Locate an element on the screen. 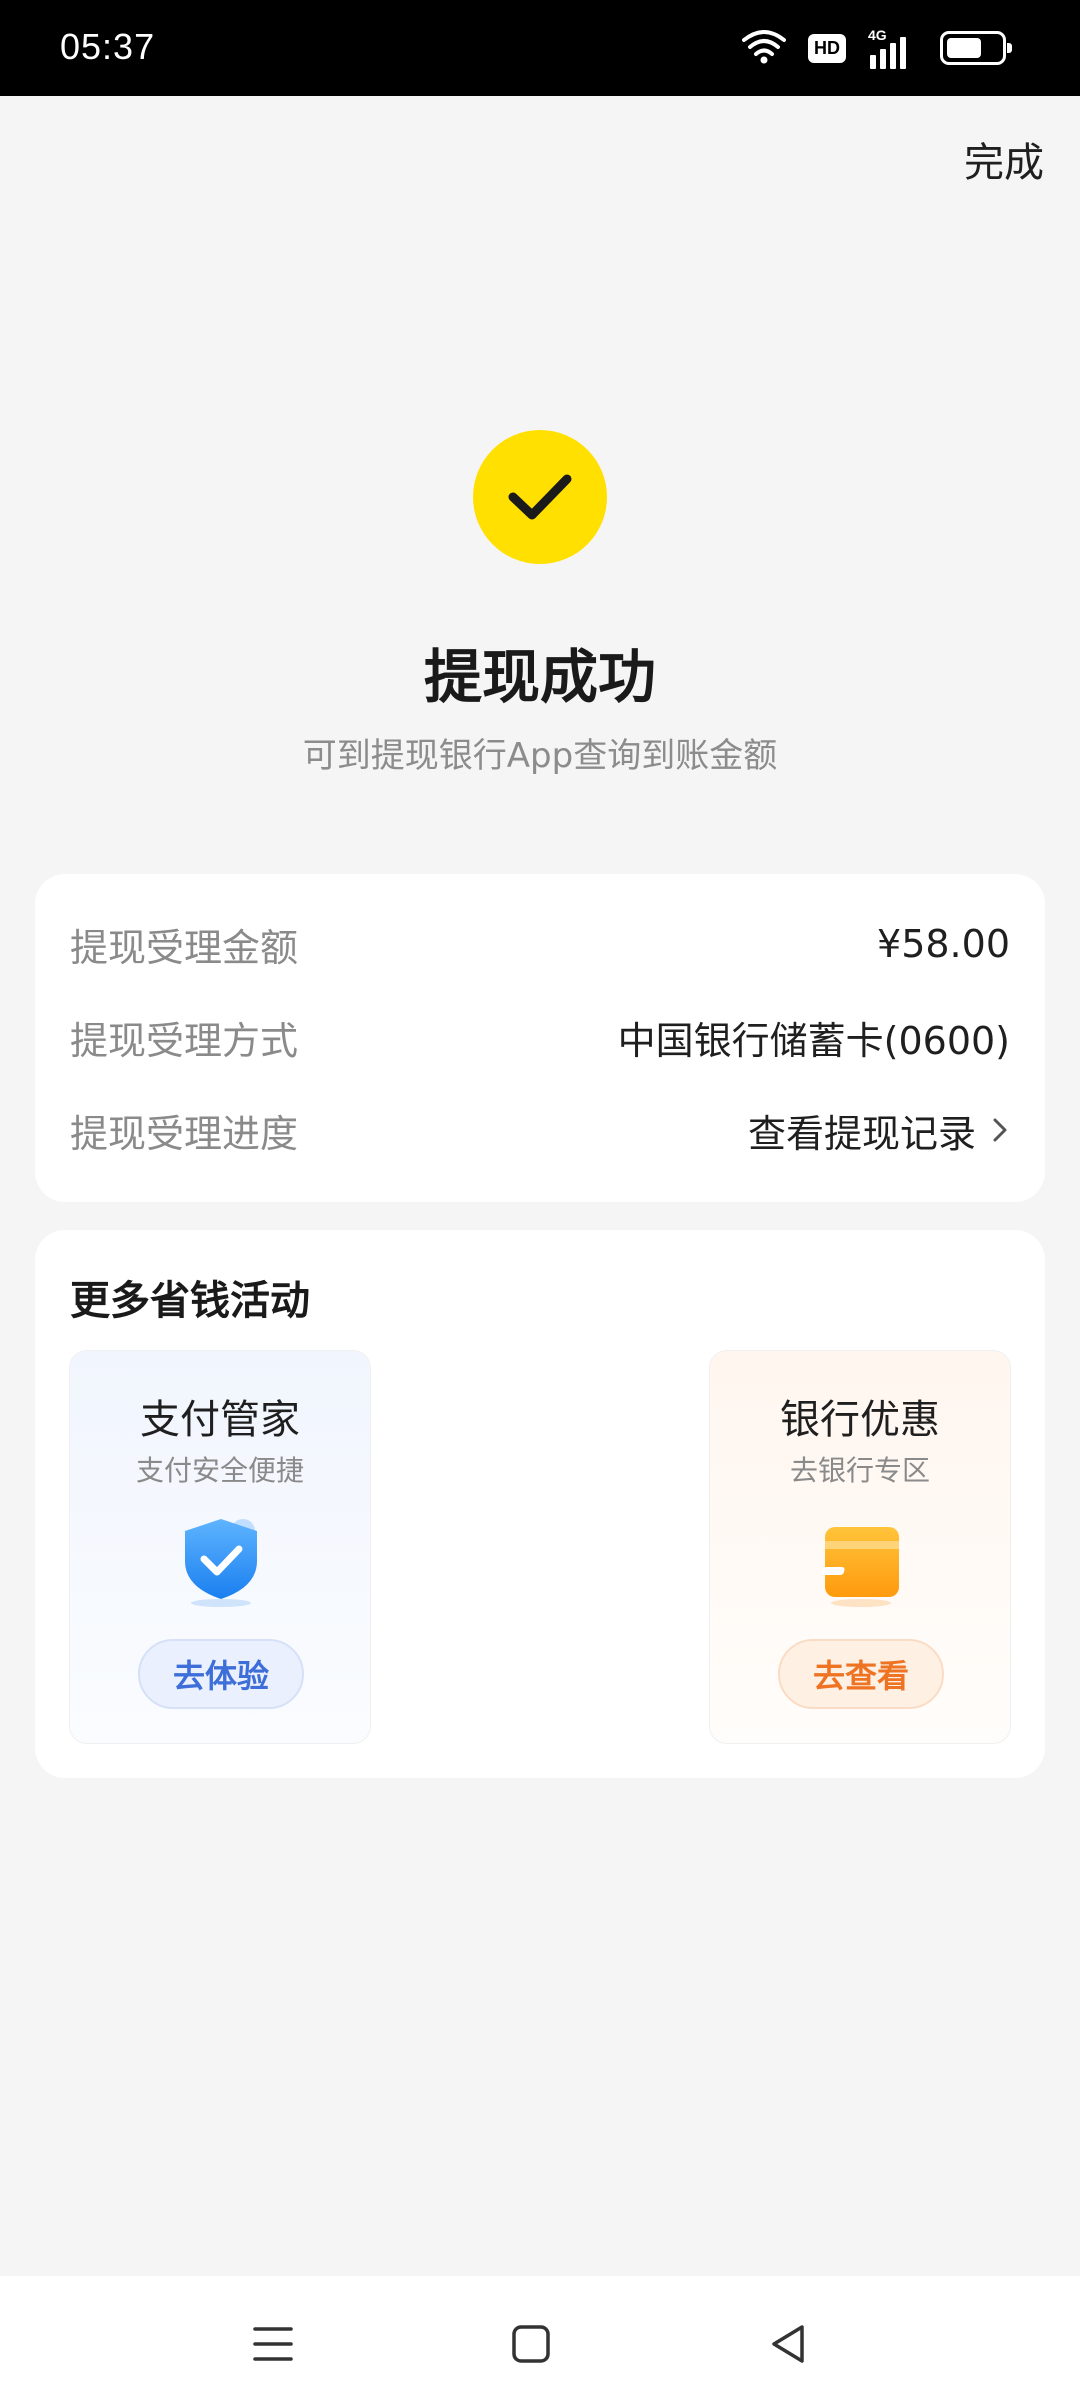 The width and height of the screenshot is (1080, 2408). progress-row: 提现受理进度 查看提现记录 is located at coordinates (540, 1130).